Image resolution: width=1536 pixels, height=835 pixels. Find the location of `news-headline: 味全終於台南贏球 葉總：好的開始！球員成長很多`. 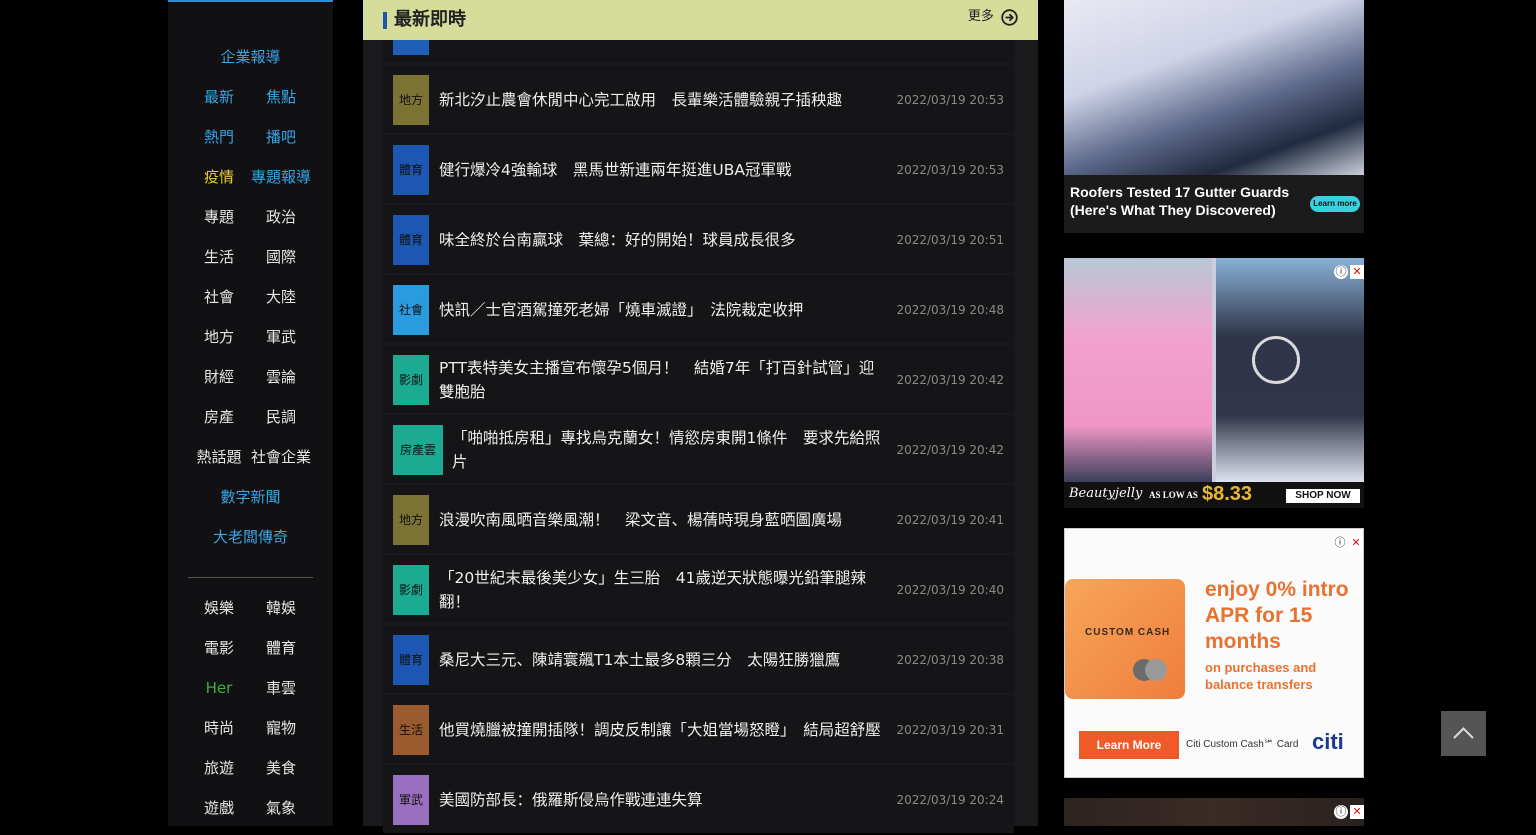

news-headline: 味全終於台南贏球 葉總：好的開始！球員成長很多 is located at coordinates (661, 240).